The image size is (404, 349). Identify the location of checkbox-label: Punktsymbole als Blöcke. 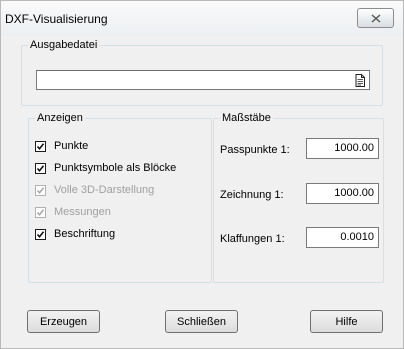
(115, 168).